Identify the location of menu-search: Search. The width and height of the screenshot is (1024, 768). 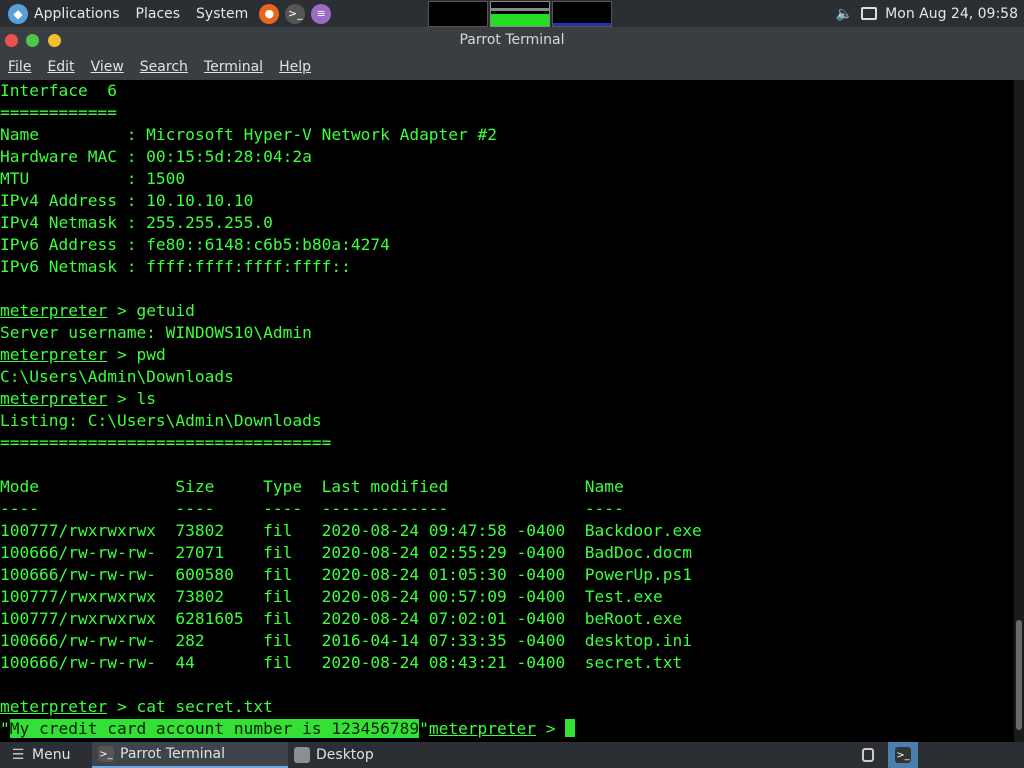
(164, 67).